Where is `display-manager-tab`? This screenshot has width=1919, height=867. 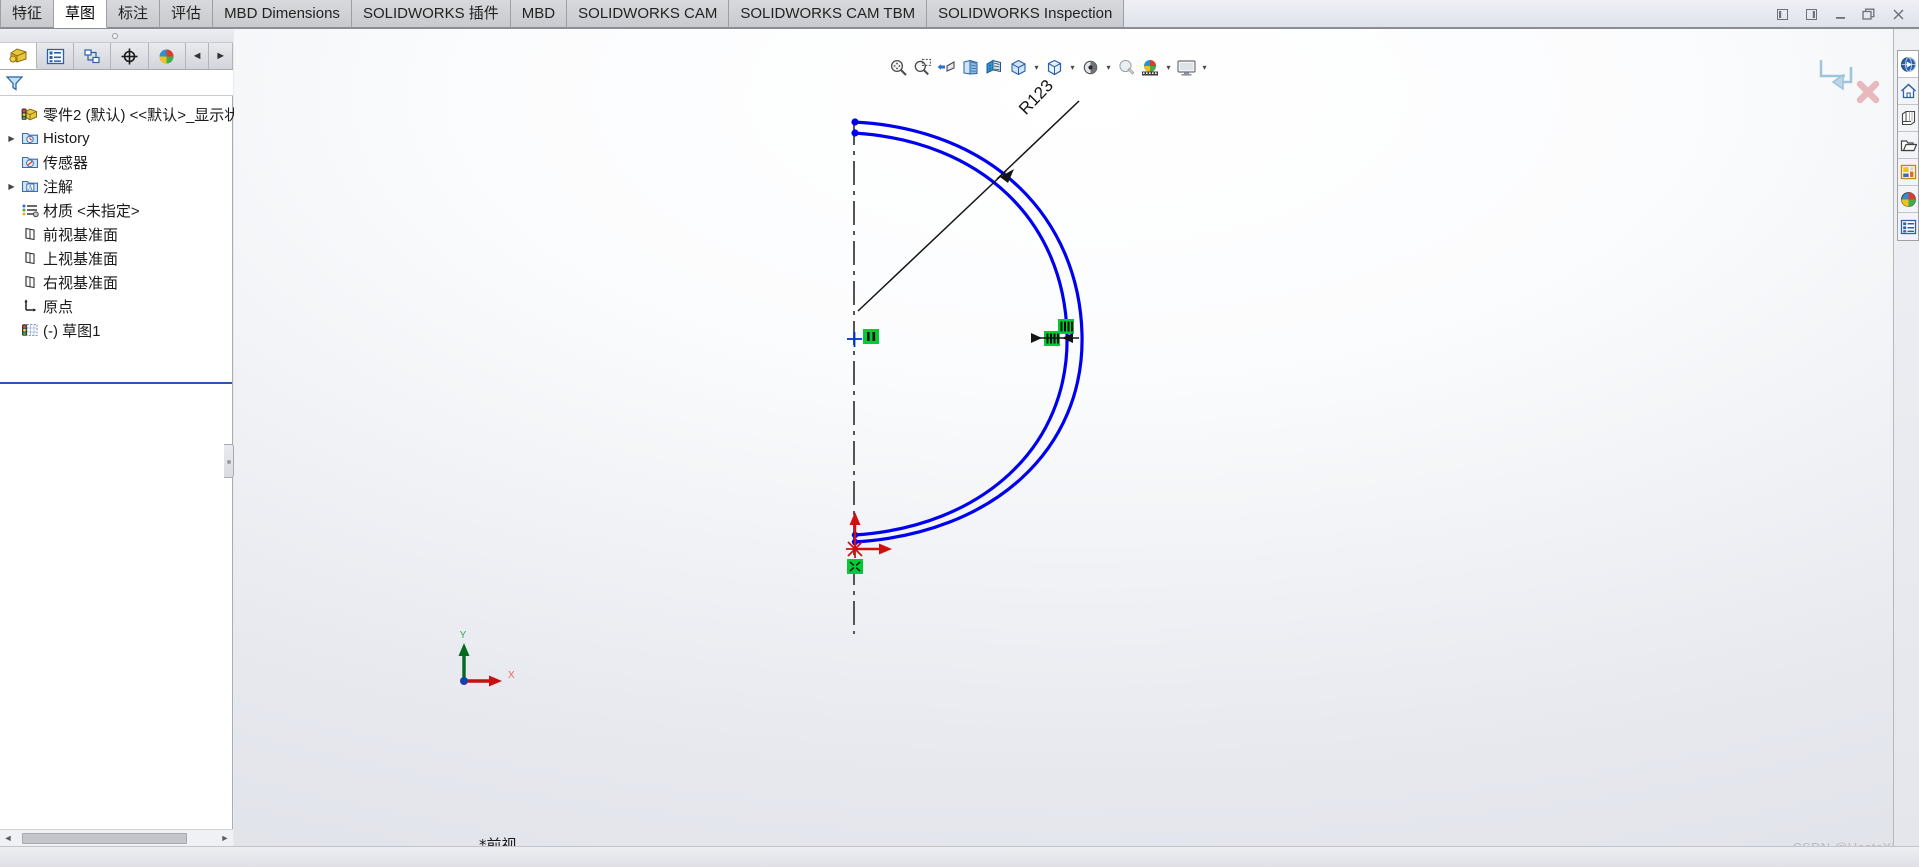 display-manager-tab is located at coordinates (167, 56).